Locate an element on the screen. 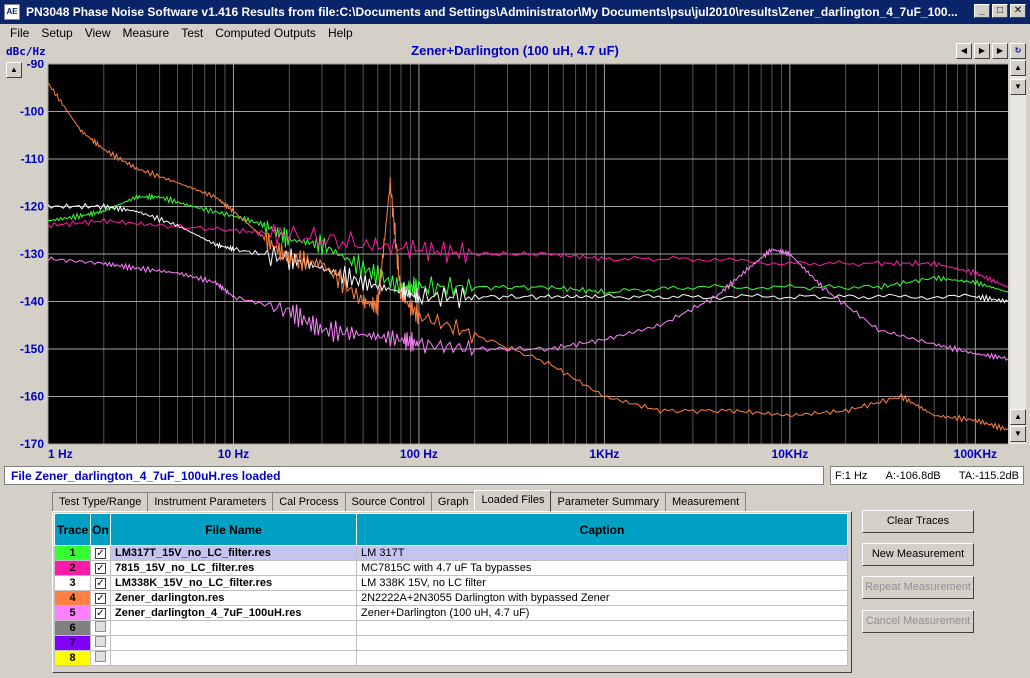  y-tick-label: -140 is located at coordinates (32, 302).